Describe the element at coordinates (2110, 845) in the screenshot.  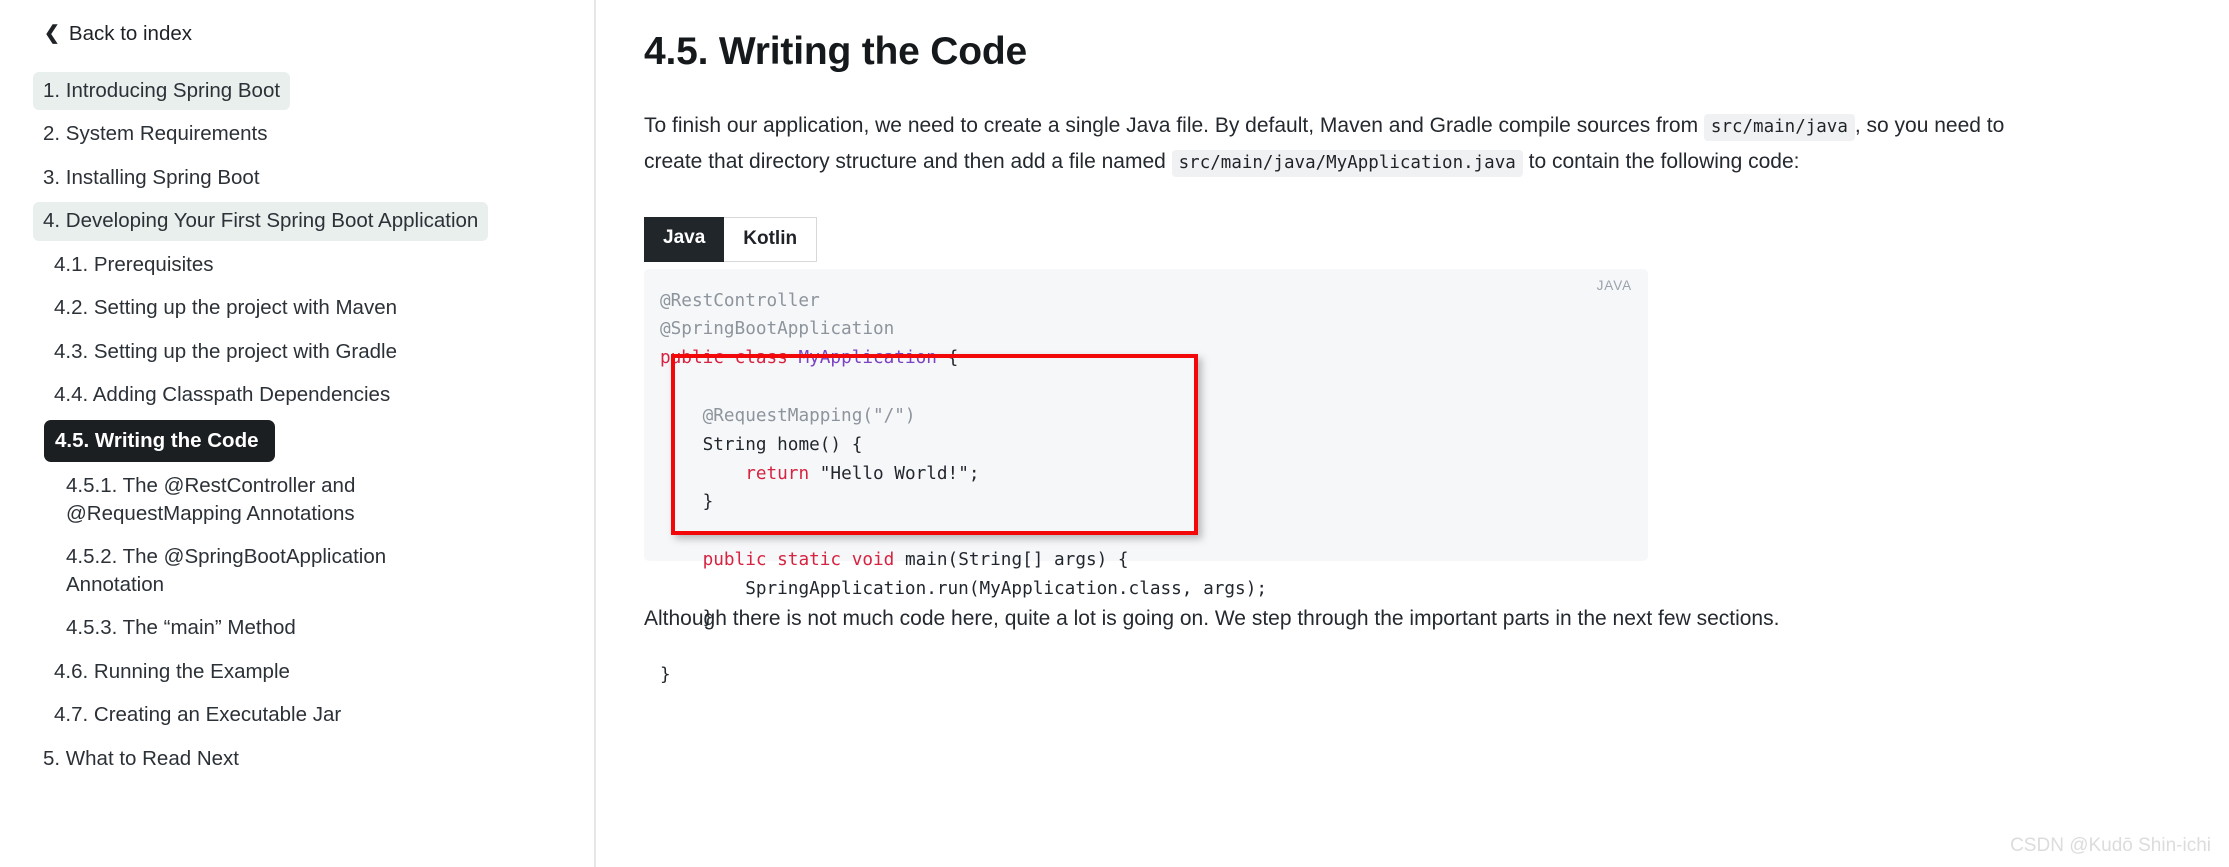
I see `csdn-watermark: CSDN @Kudō Shin-ichi` at that location.